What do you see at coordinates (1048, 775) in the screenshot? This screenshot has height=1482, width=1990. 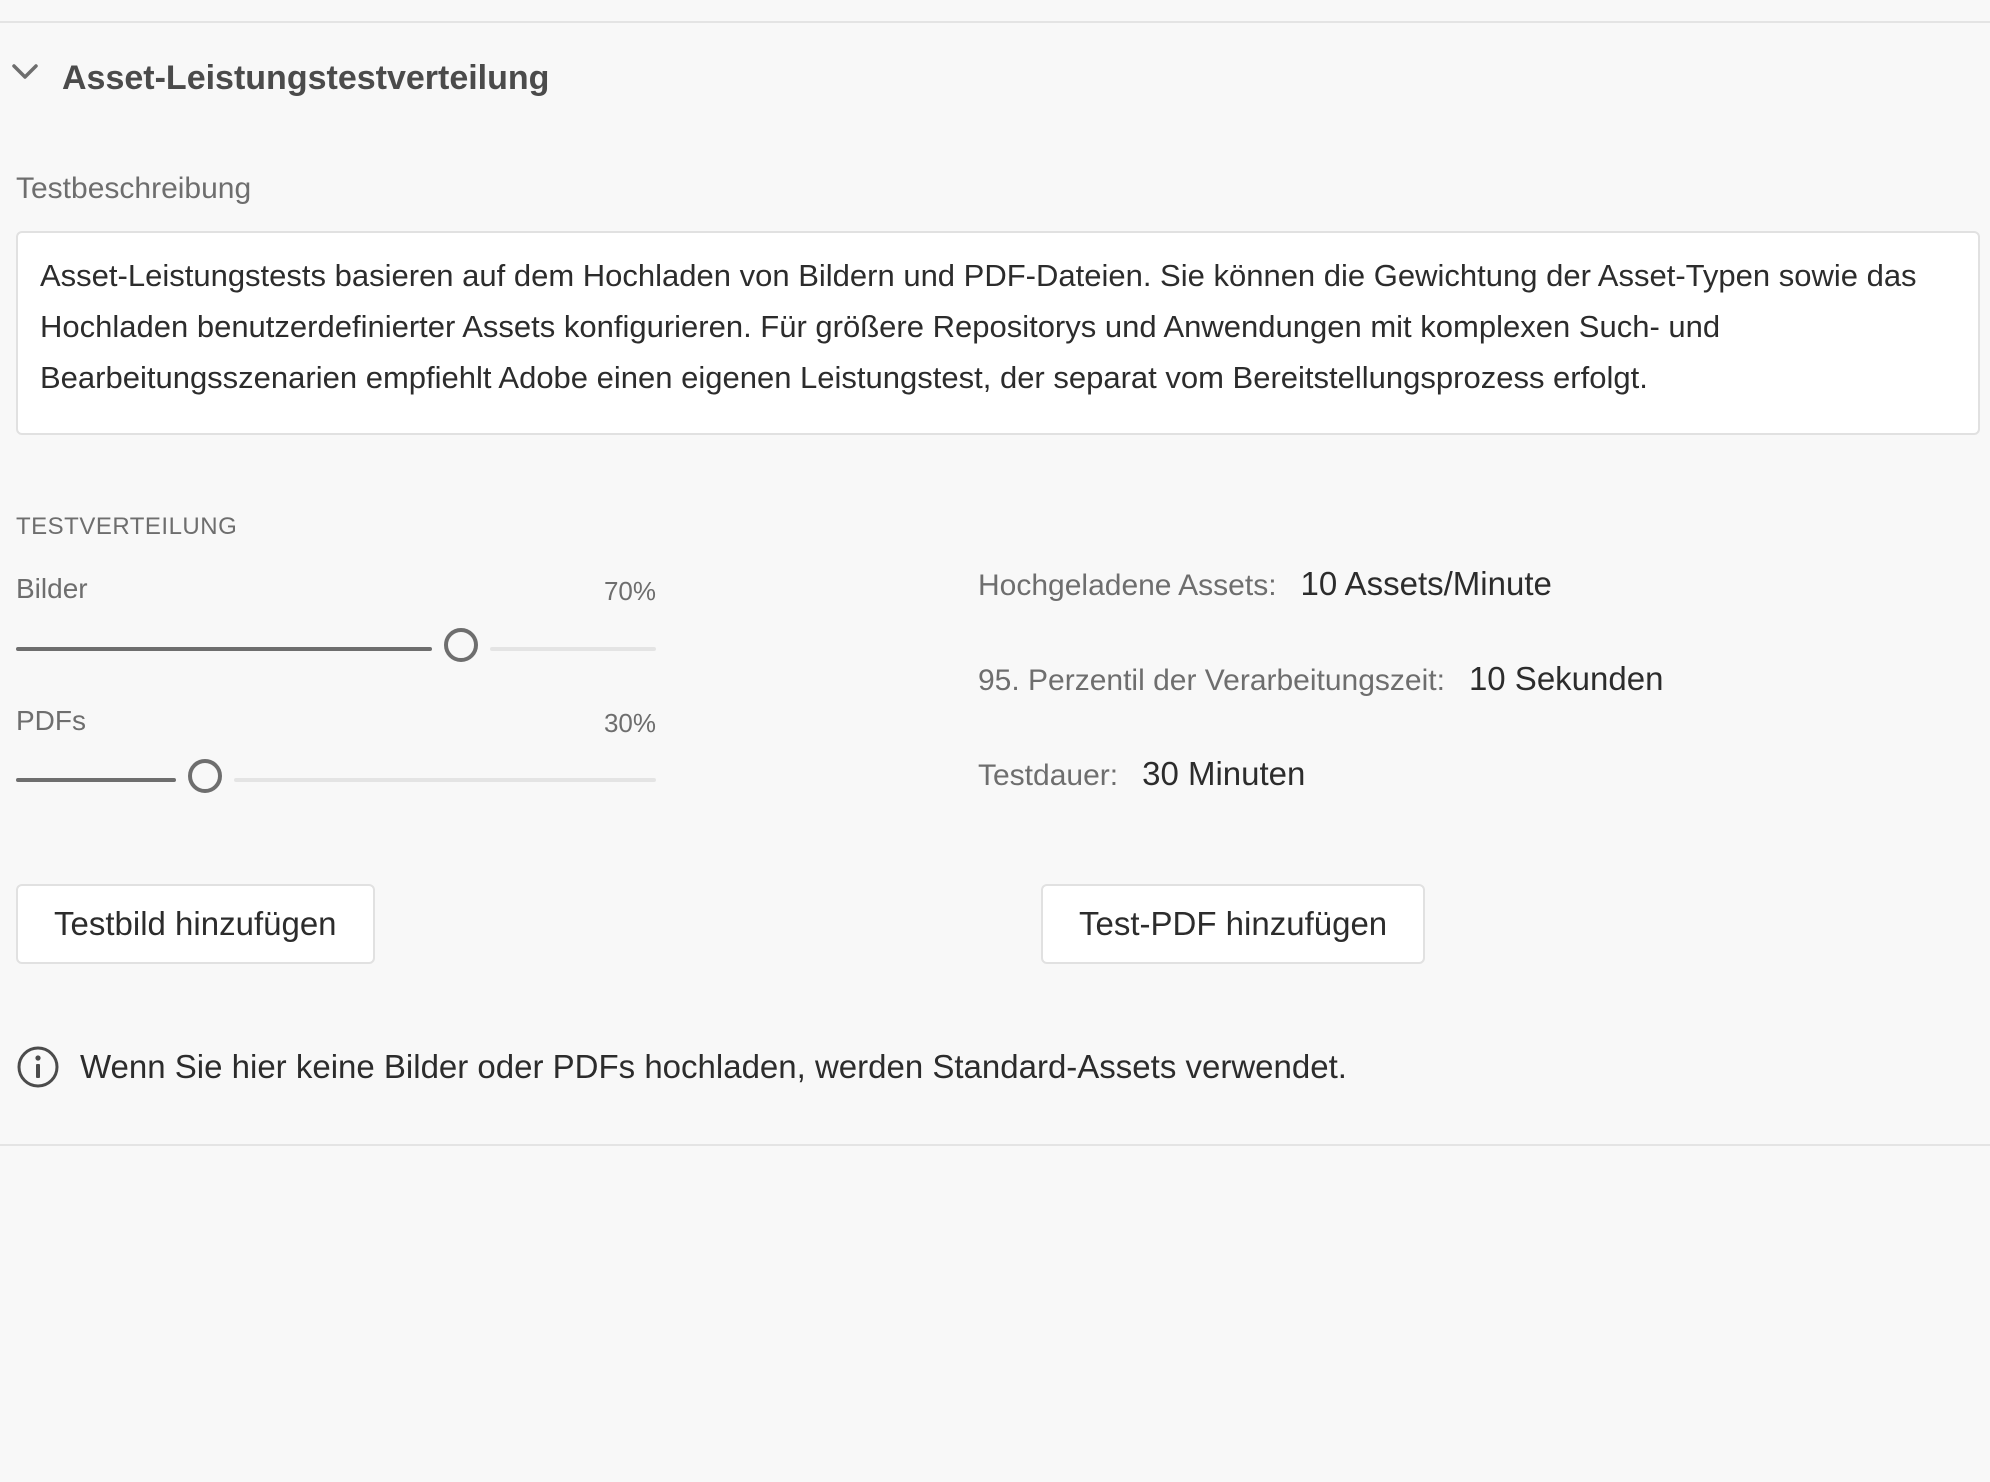 I see `stat-duration-label: Testdauer:` at bounding box center [1048, 775].